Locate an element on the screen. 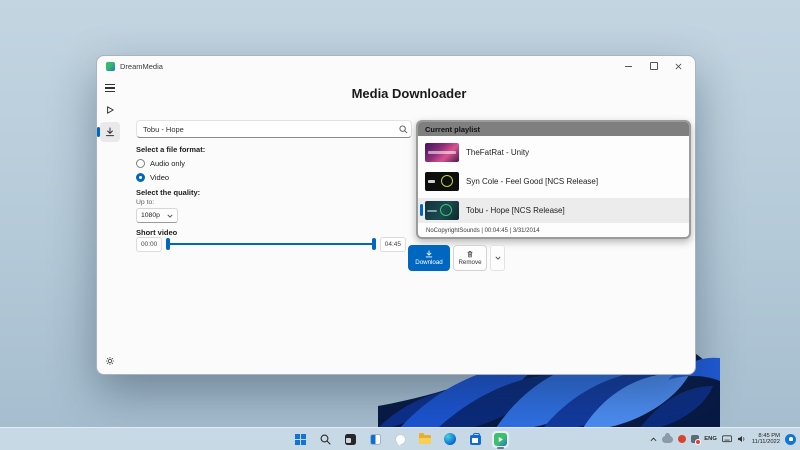  radio-audio-label: Audio only is located at coordinates (168, 163).